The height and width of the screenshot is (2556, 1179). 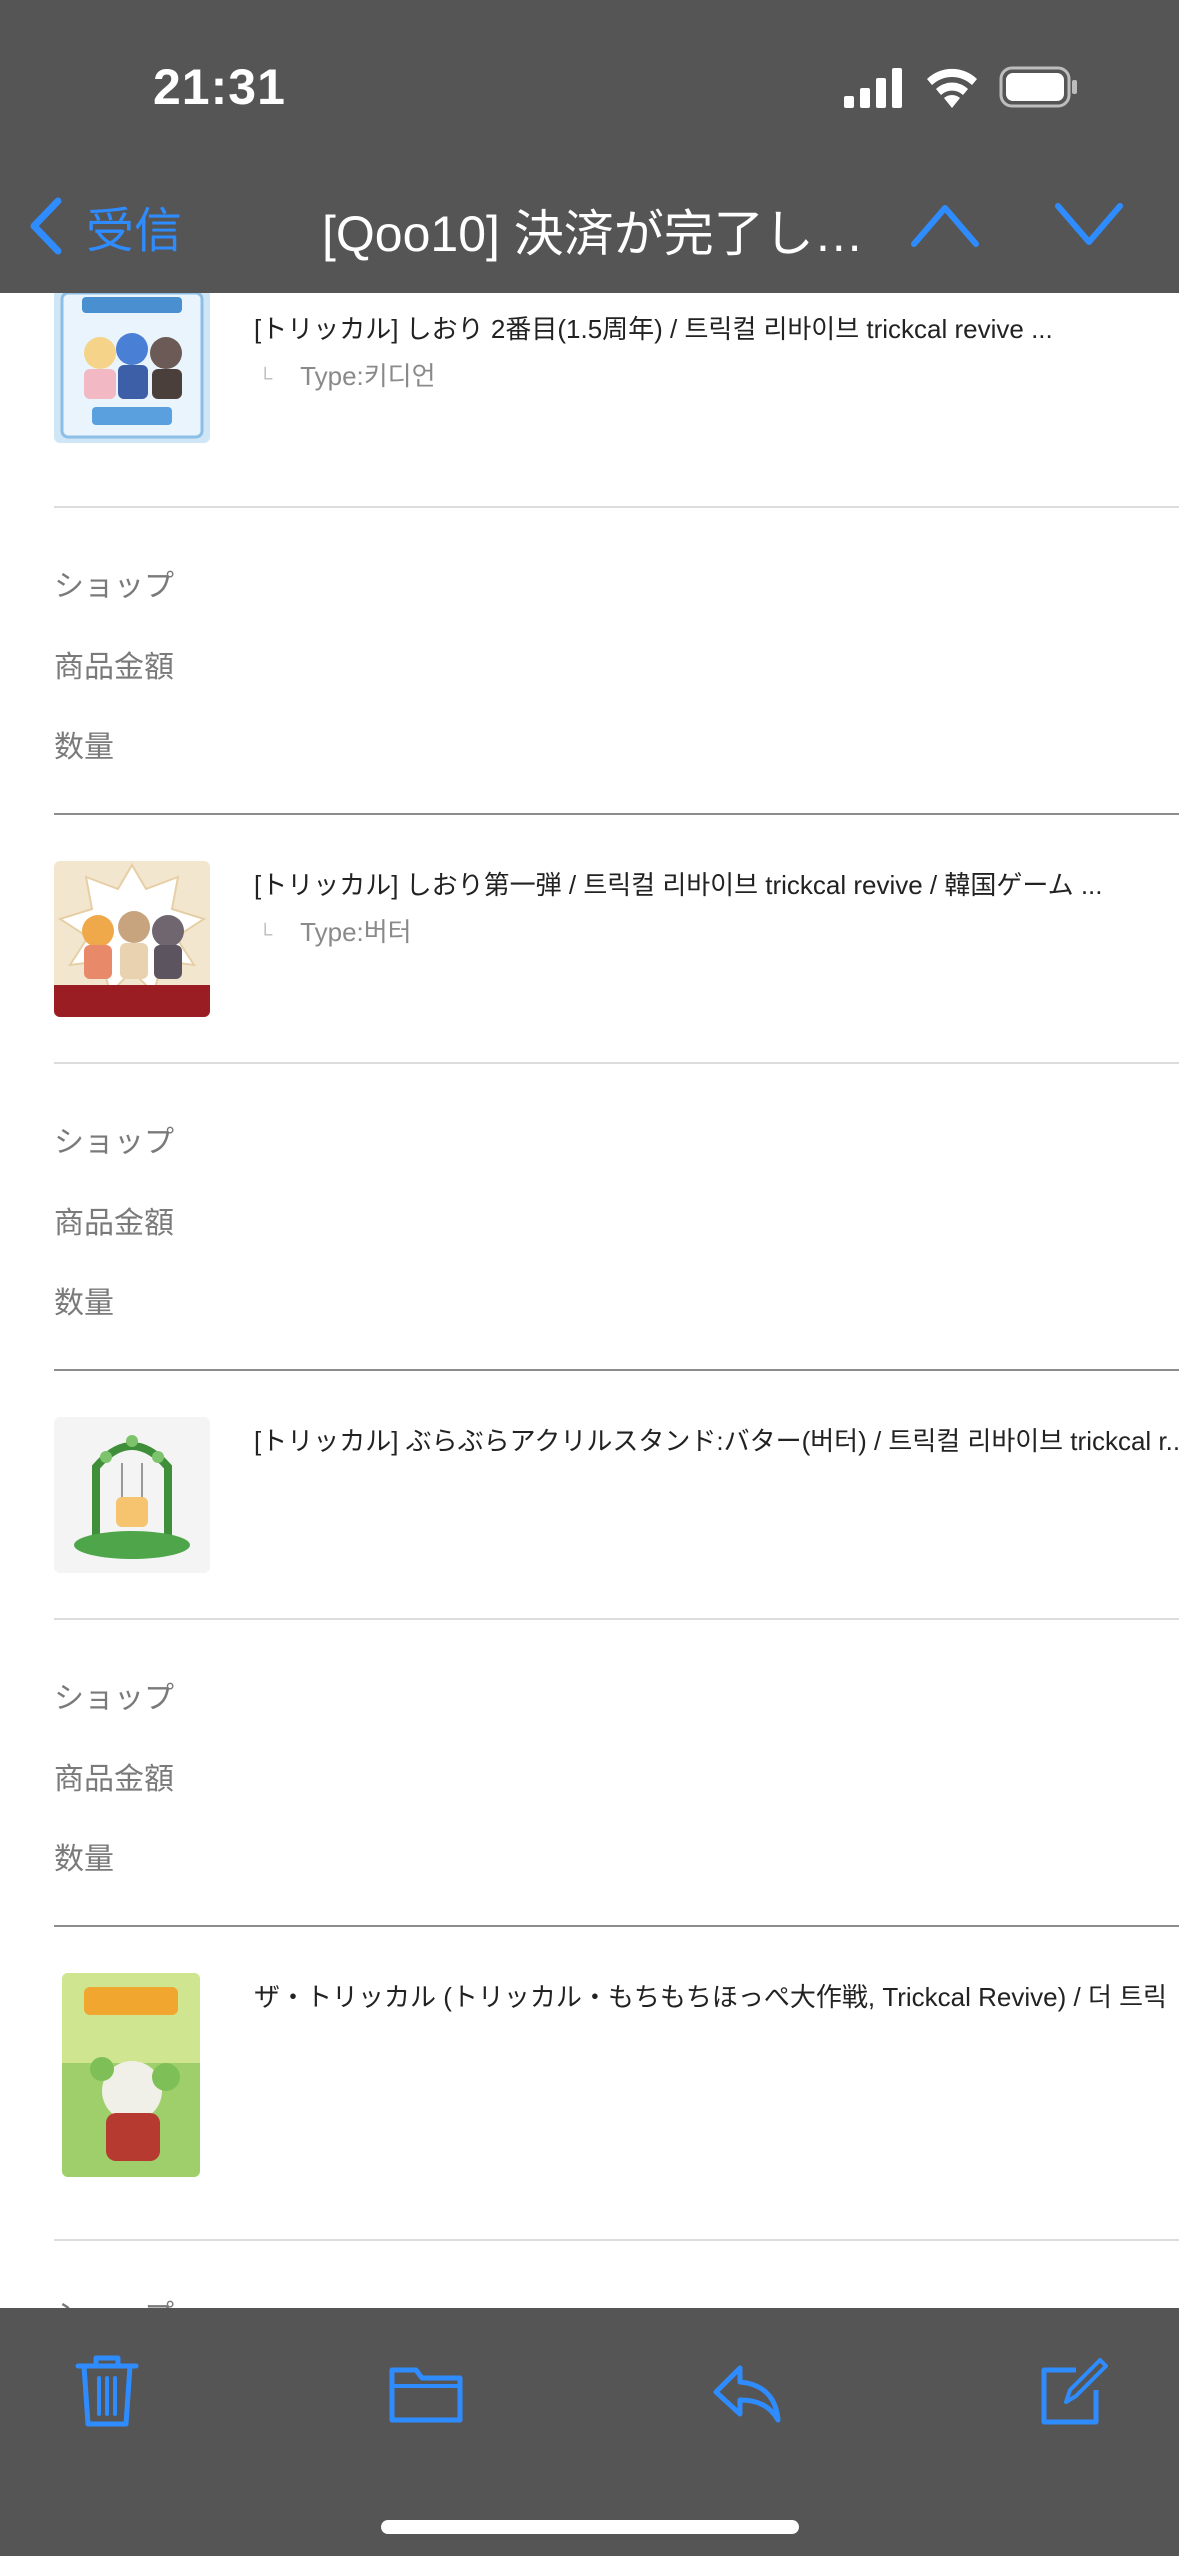 I want to click on game-cover-image, so click(x=131, y=2075).